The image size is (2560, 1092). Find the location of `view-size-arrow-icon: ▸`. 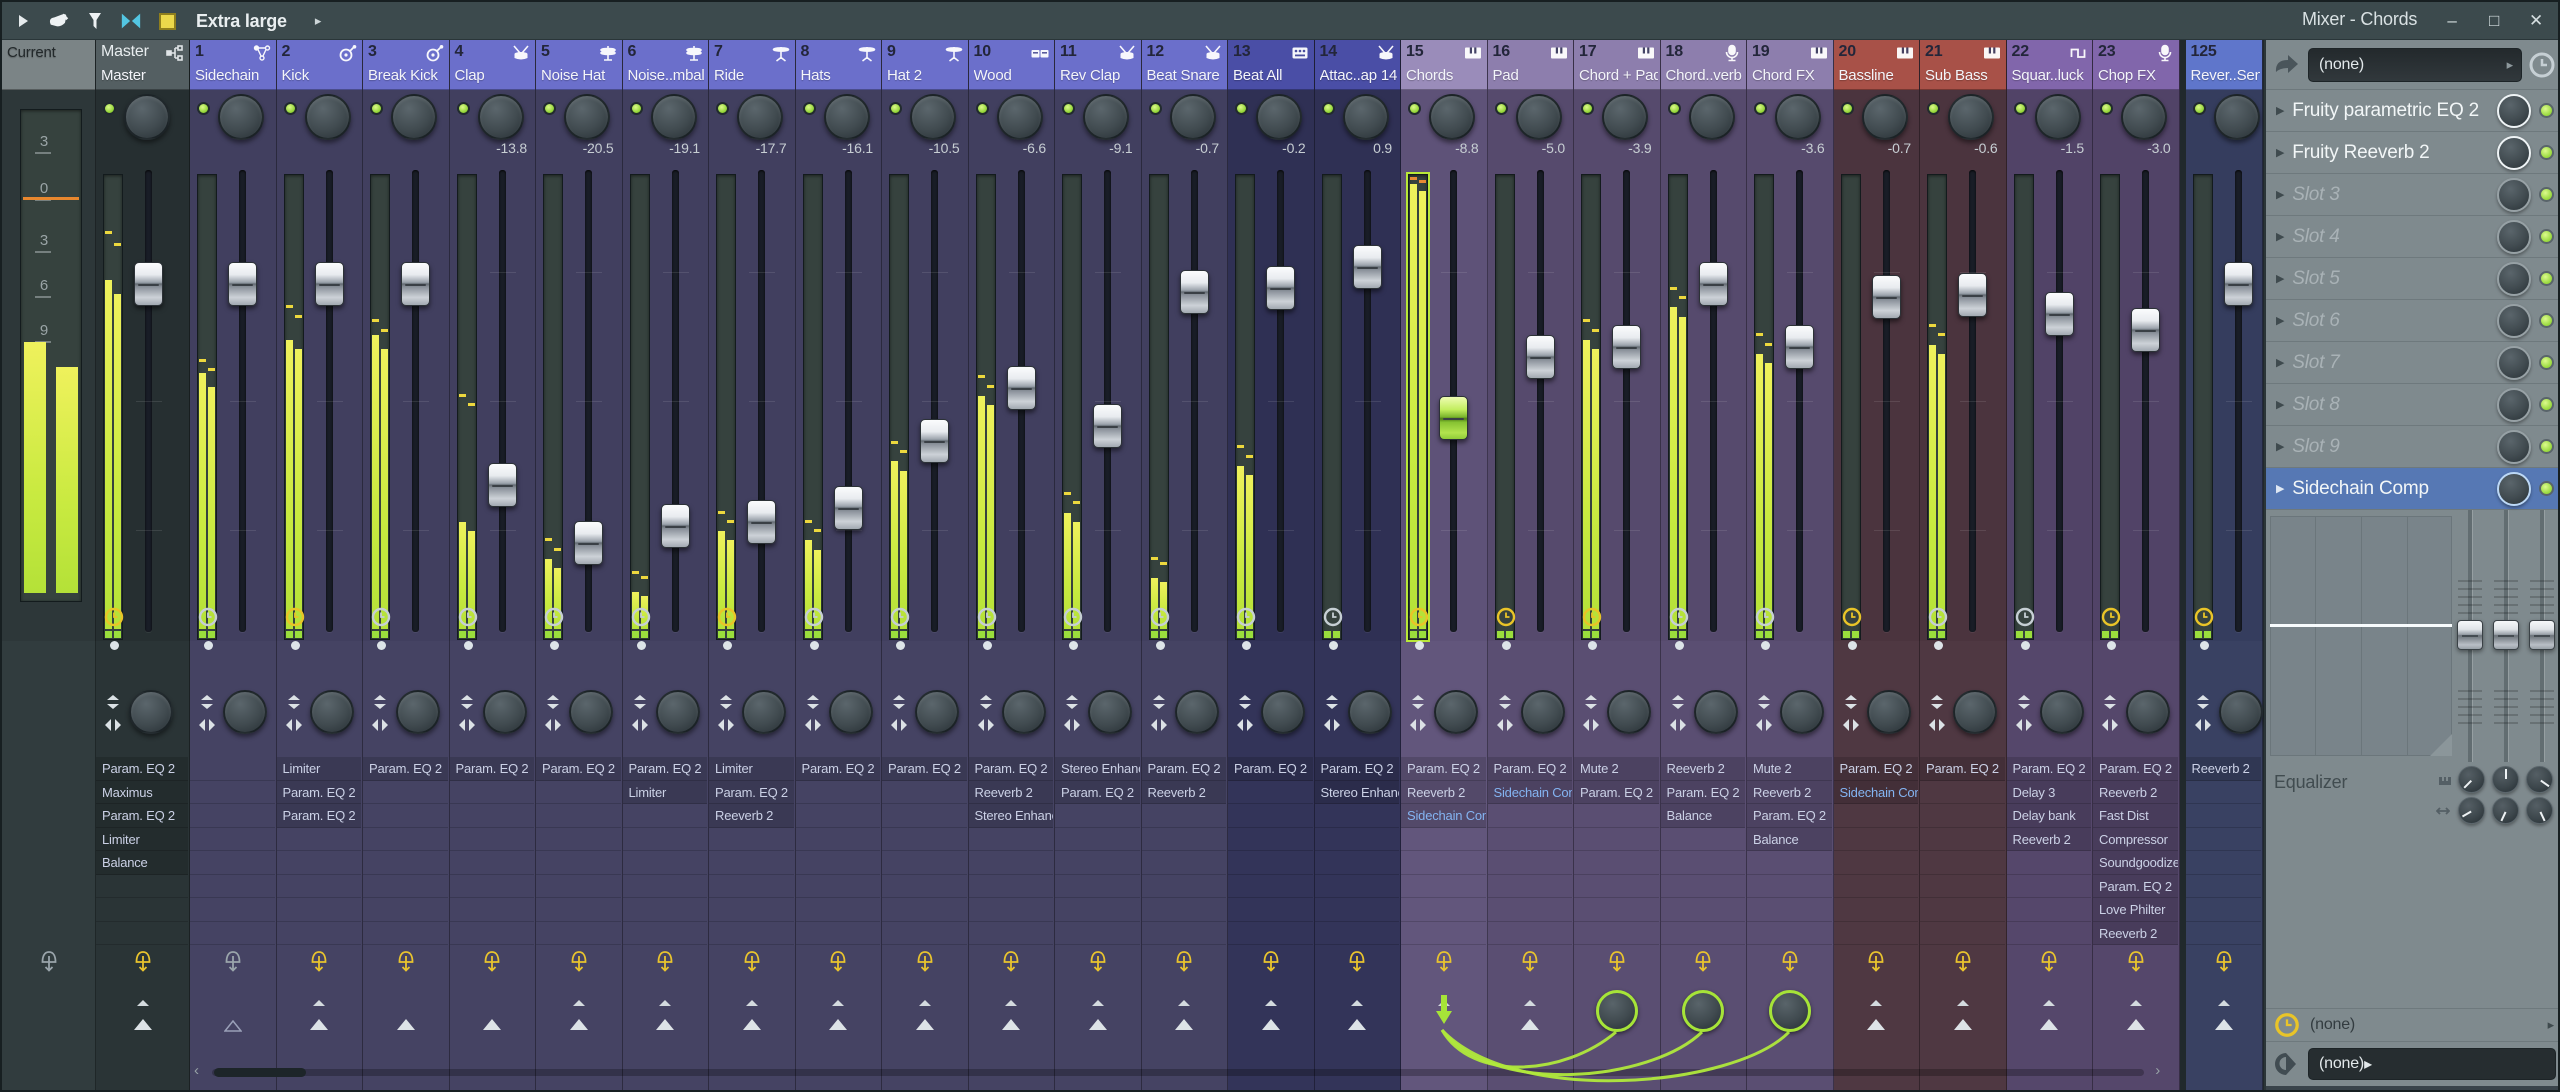

view-size-arrow-icon: ▸ is located at coordinates (318, 21).